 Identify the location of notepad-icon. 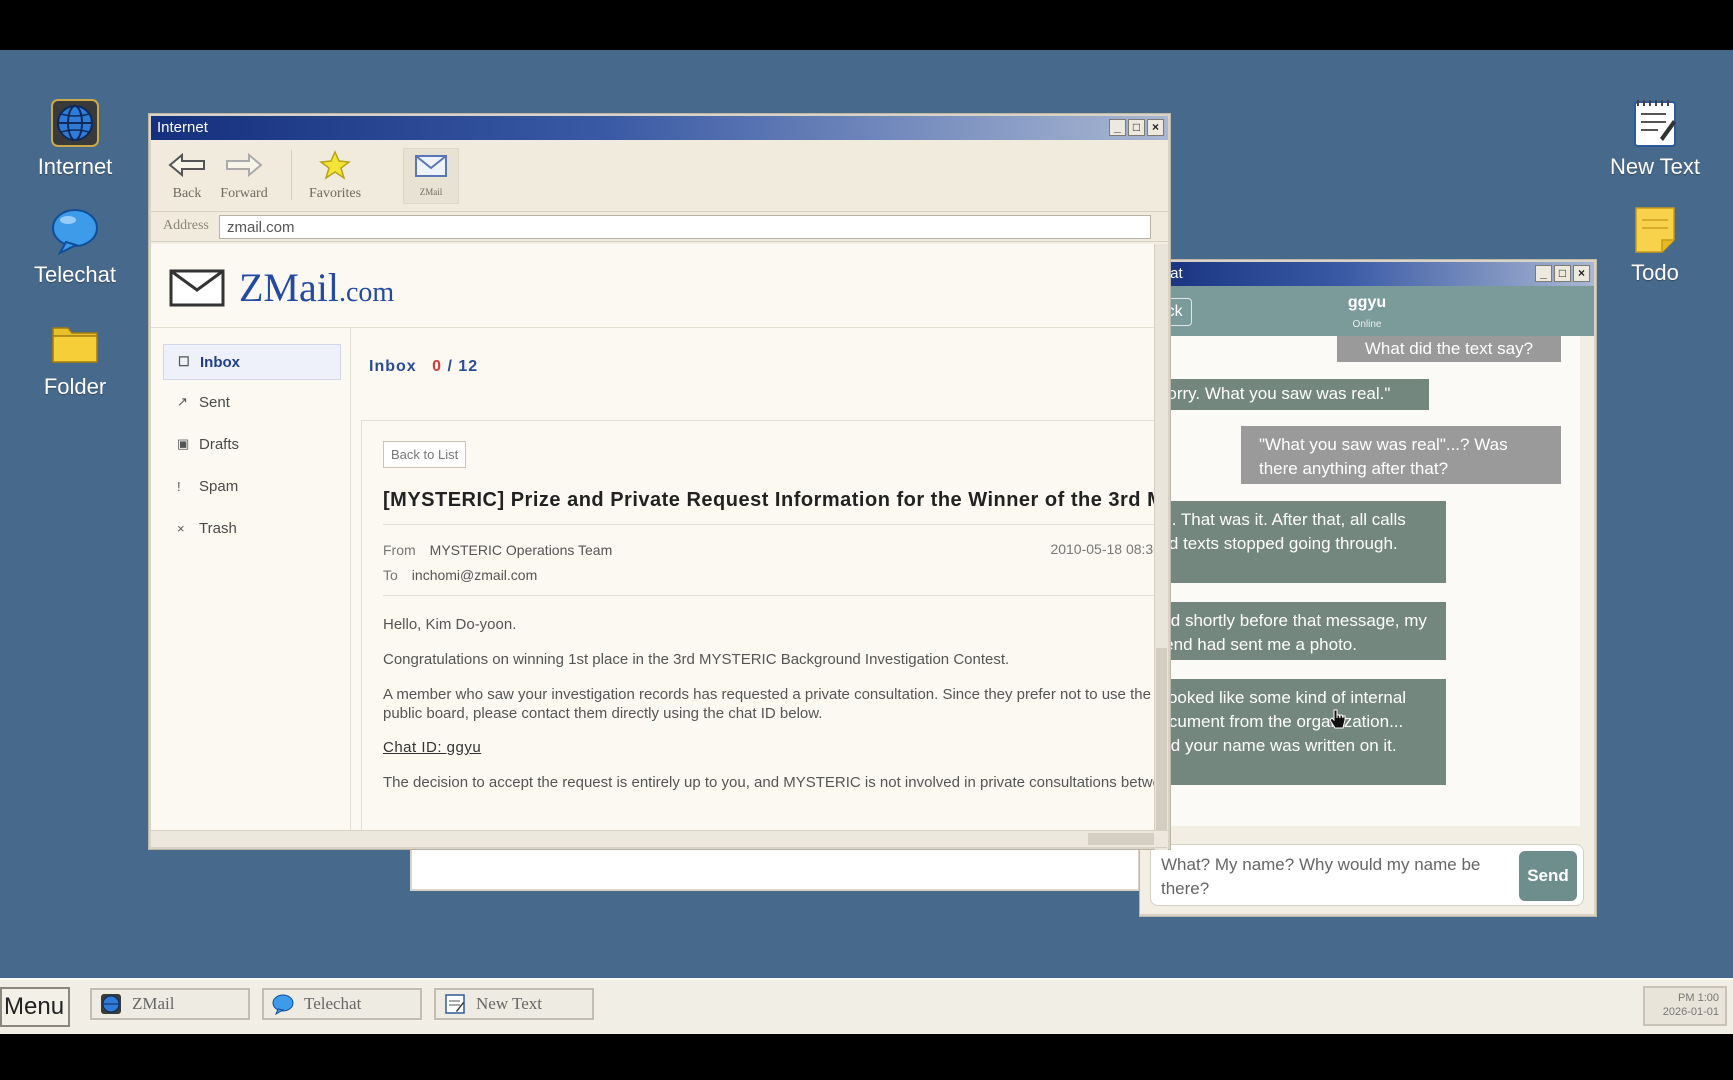
(1655, 123).